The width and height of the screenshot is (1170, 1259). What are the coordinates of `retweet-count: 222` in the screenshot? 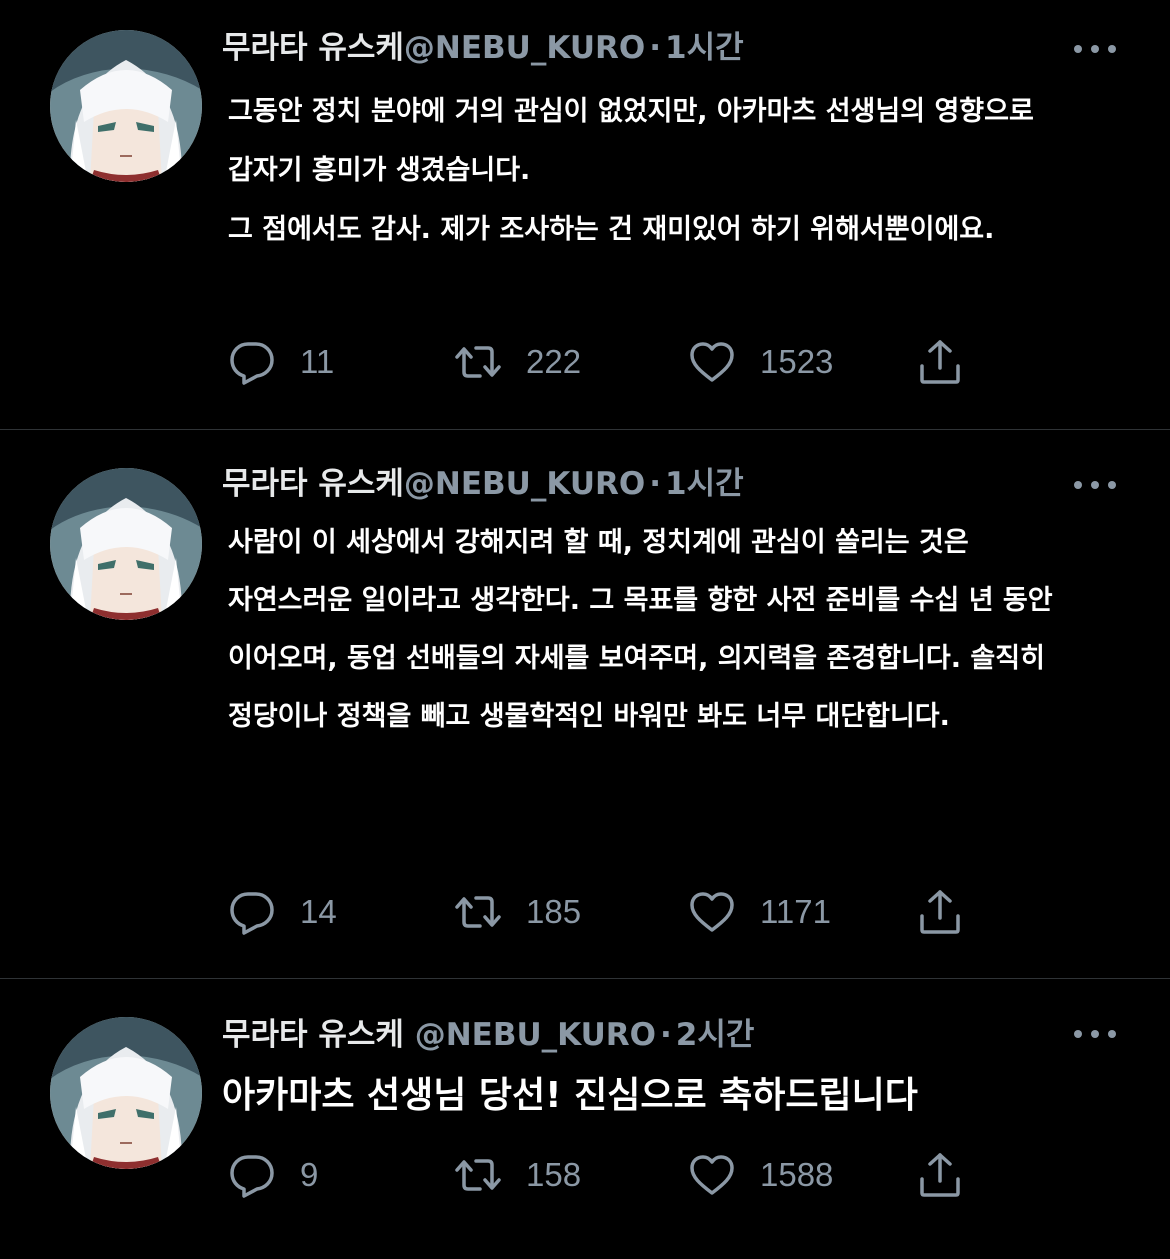 It's located at (554, 361).